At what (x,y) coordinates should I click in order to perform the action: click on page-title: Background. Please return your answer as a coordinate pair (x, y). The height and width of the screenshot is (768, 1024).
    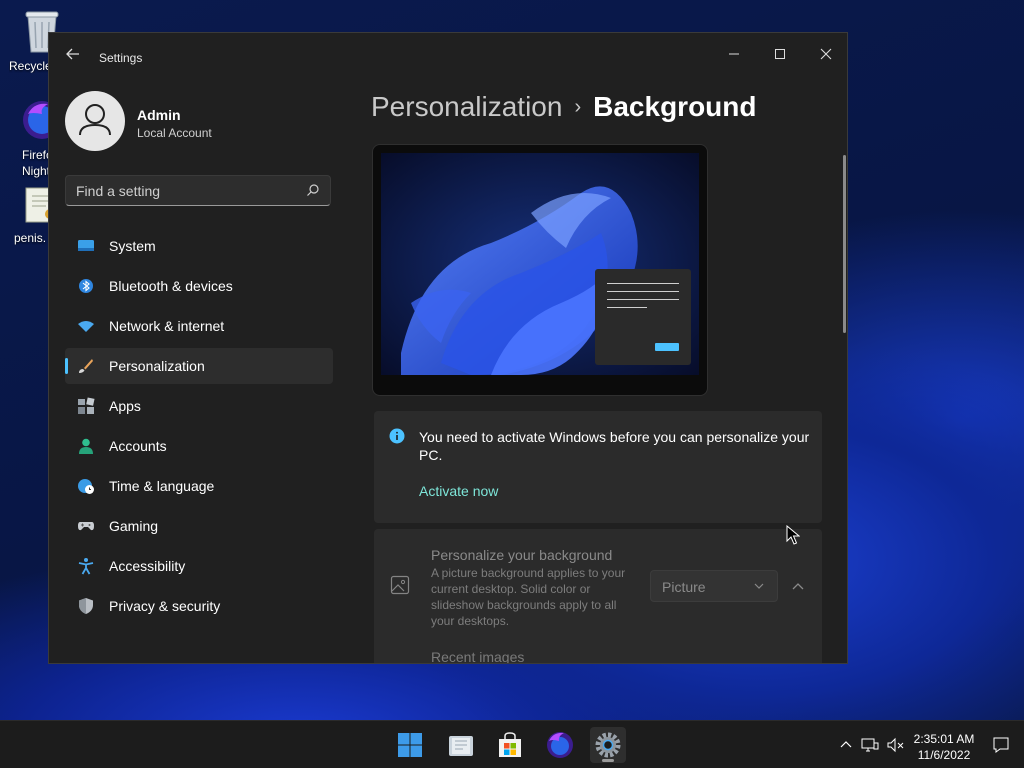
    Looking at the image, I should click on (675, 106).